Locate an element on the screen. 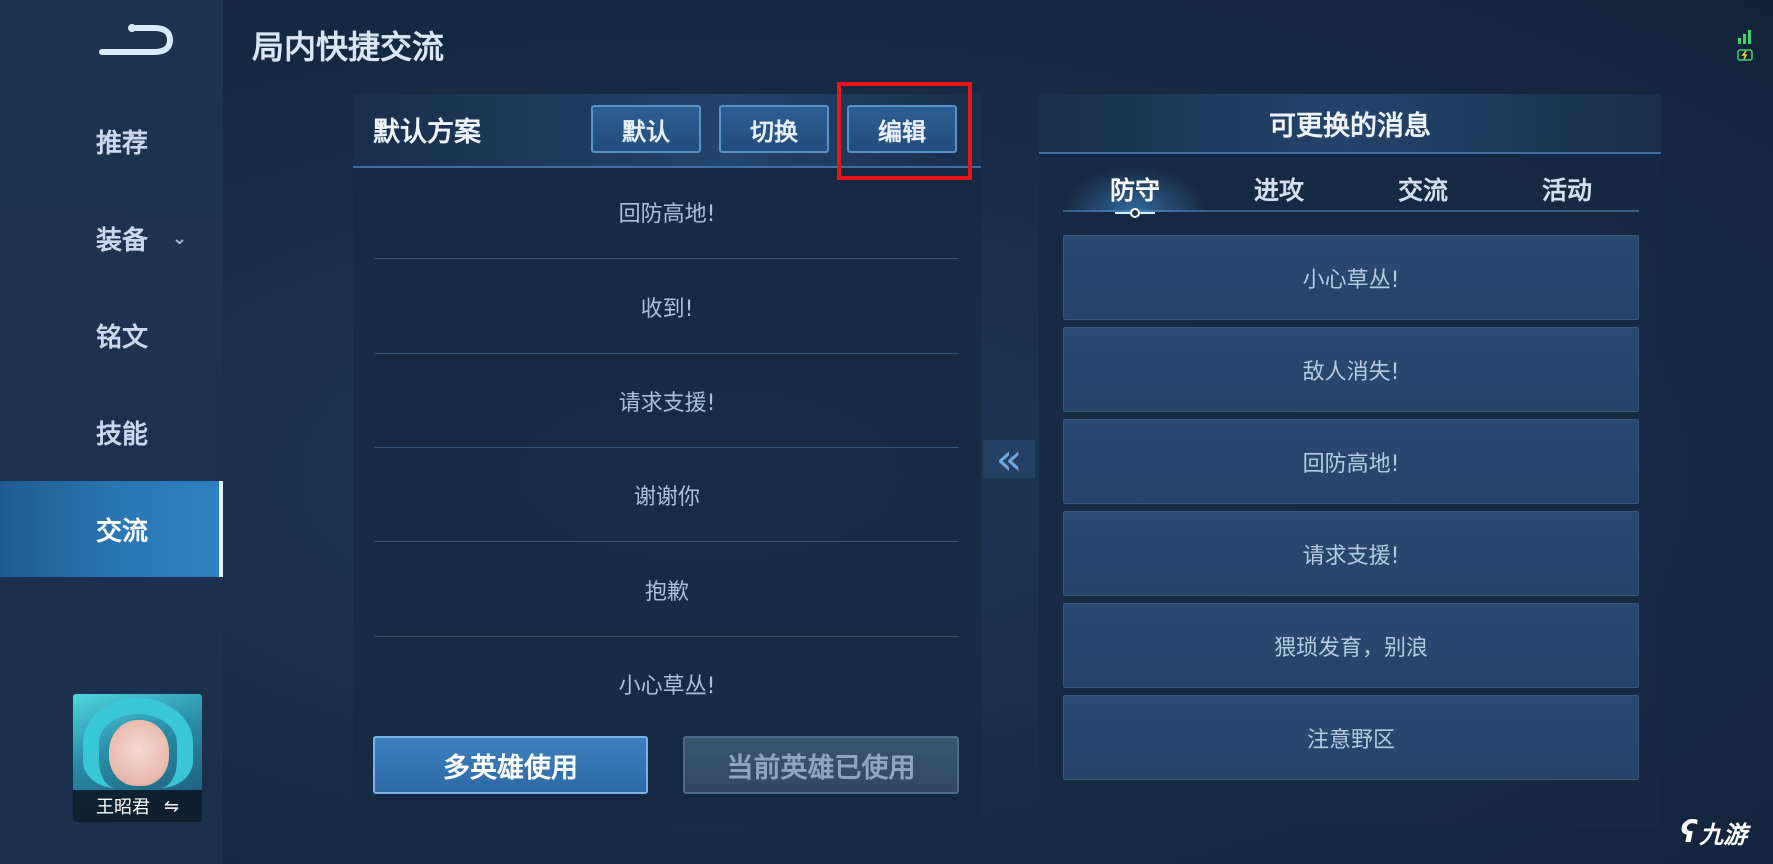  watermark: ʕ 九游 is located at coordinates (1713, 832).